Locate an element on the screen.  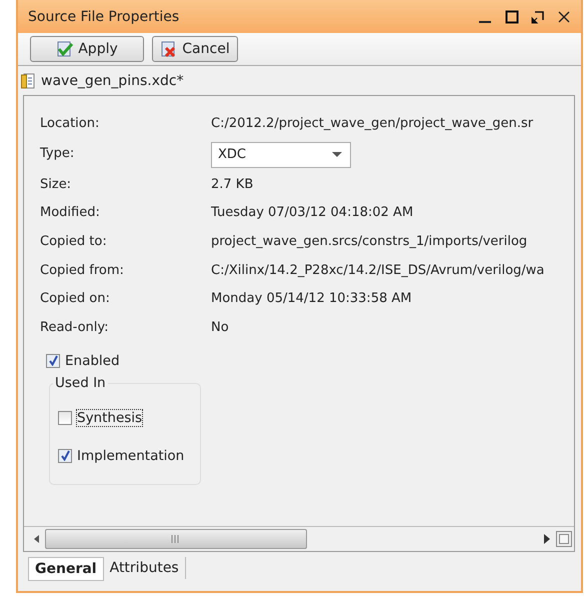
right-arrow-icon is located at coordinates (547, 539).